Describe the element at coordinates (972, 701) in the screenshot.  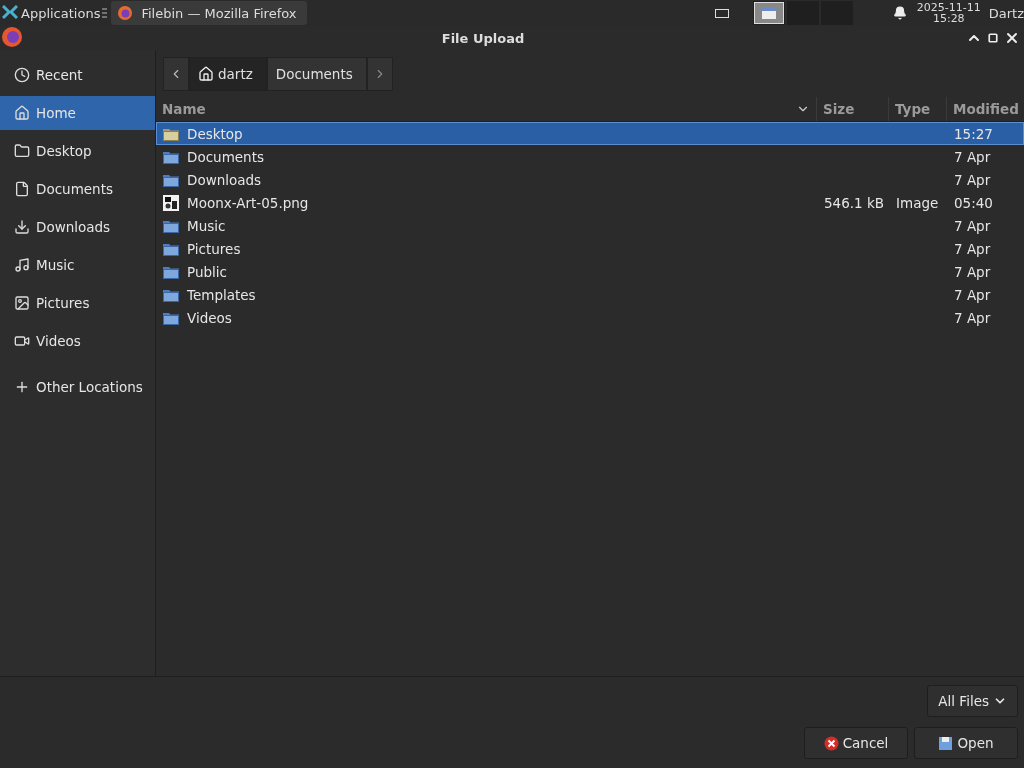
I see `filter-dropdown: All Files` at that location.